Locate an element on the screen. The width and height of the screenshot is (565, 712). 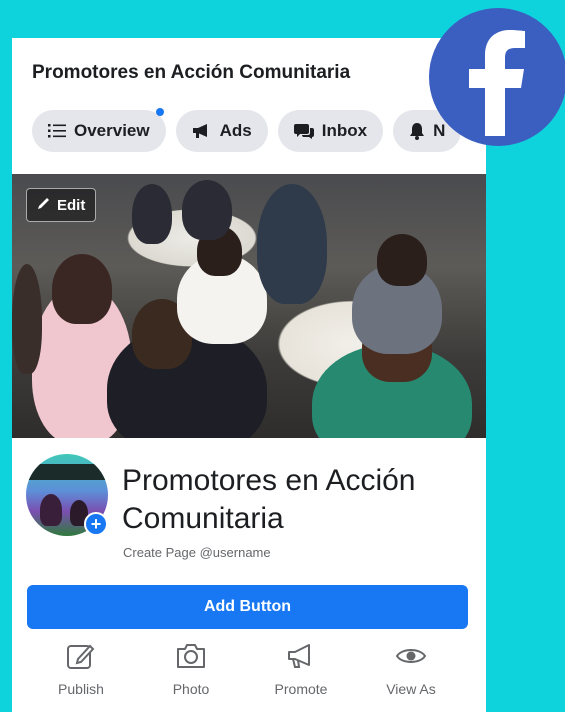
tab-bar: Overview Ads Inbox N is located at coordinates (247, 130).